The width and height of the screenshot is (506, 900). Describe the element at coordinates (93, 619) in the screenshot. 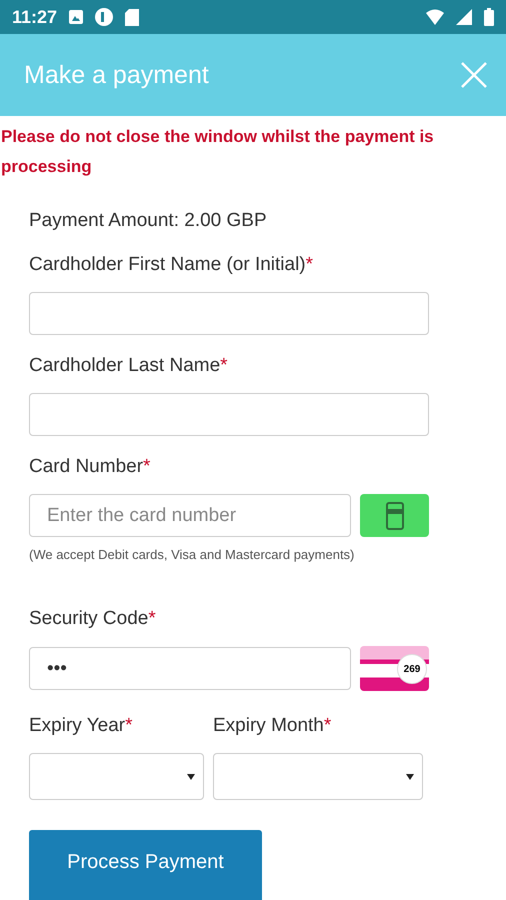

I see `field-label: Security Code*` at that location.